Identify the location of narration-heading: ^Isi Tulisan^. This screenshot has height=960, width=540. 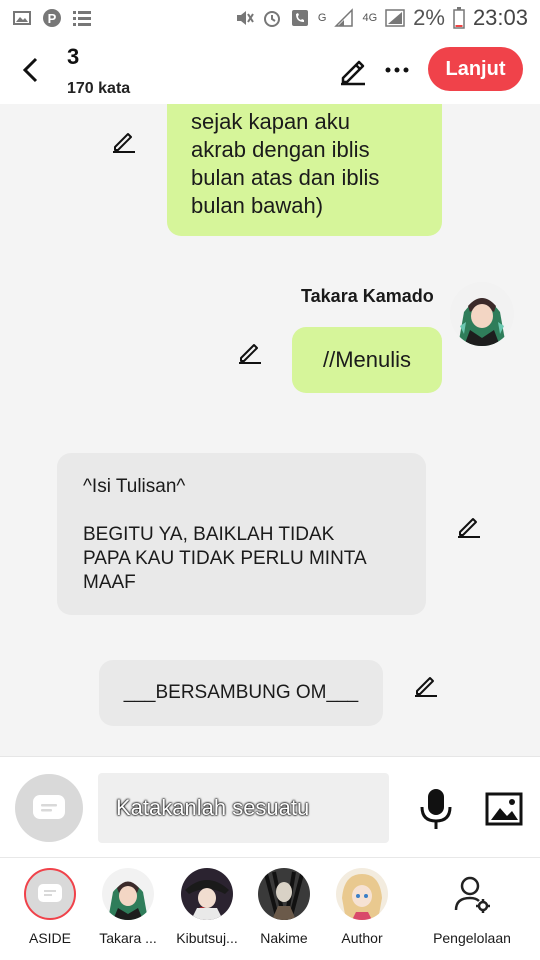
(134, 486).